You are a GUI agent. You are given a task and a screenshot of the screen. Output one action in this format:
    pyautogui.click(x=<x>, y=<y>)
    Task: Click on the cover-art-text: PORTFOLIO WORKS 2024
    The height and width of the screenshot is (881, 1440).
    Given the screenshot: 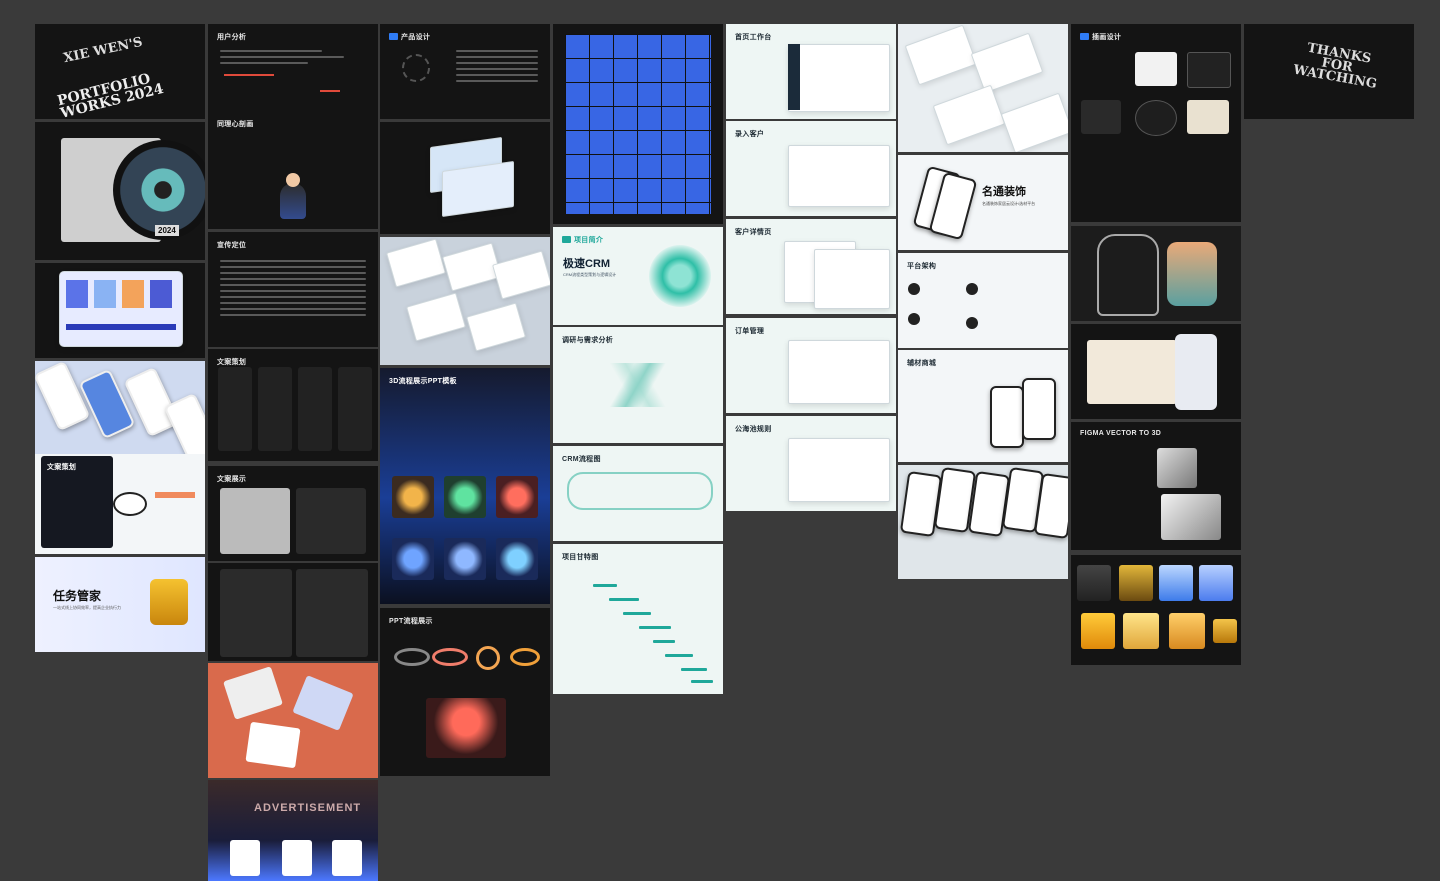 What is the action you would take?
    pyautogui.click(x=110, y=94)
    